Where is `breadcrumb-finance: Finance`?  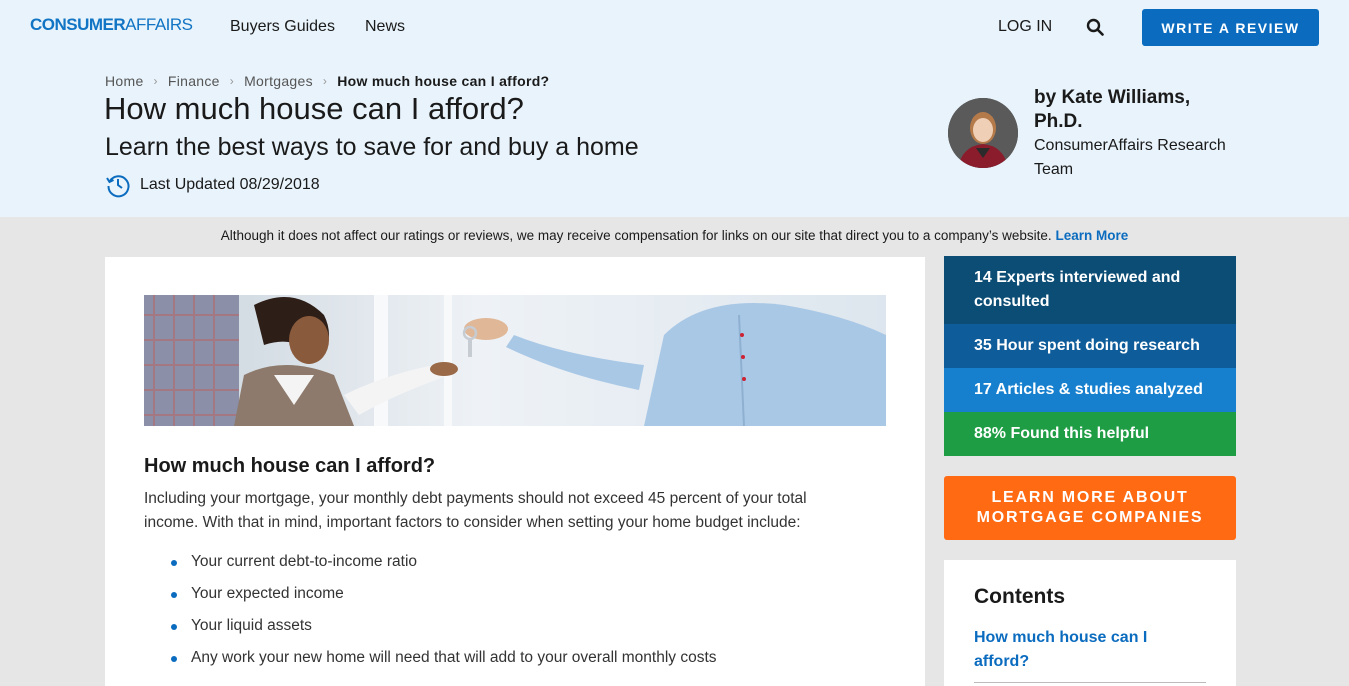
breadcrumb-finance: Finance is located at coordinates (194, 81).